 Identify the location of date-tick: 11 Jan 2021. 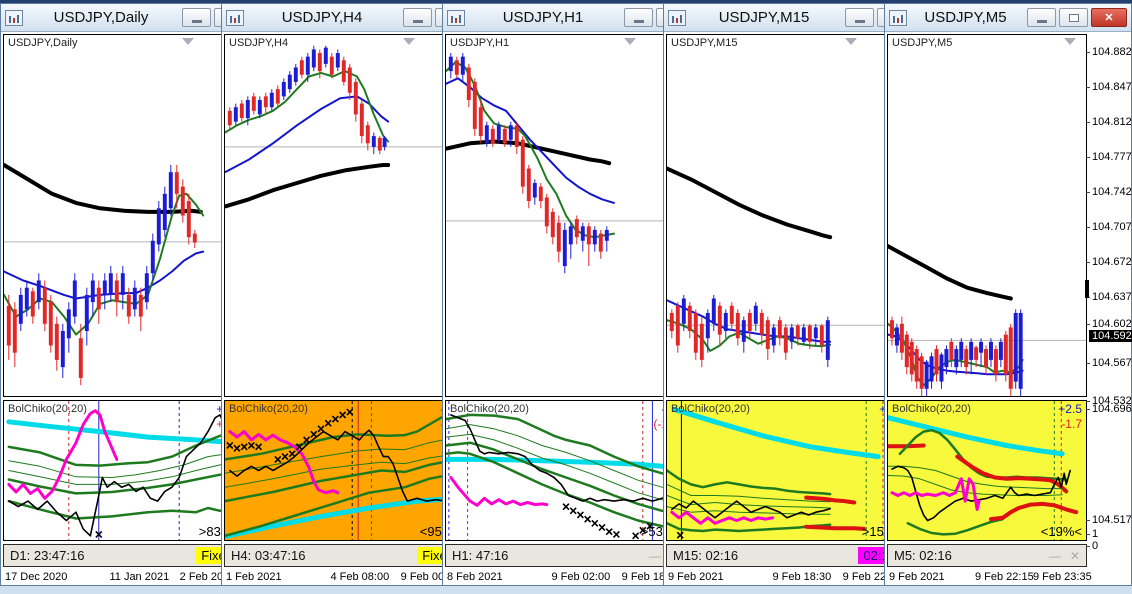
(139, 577).